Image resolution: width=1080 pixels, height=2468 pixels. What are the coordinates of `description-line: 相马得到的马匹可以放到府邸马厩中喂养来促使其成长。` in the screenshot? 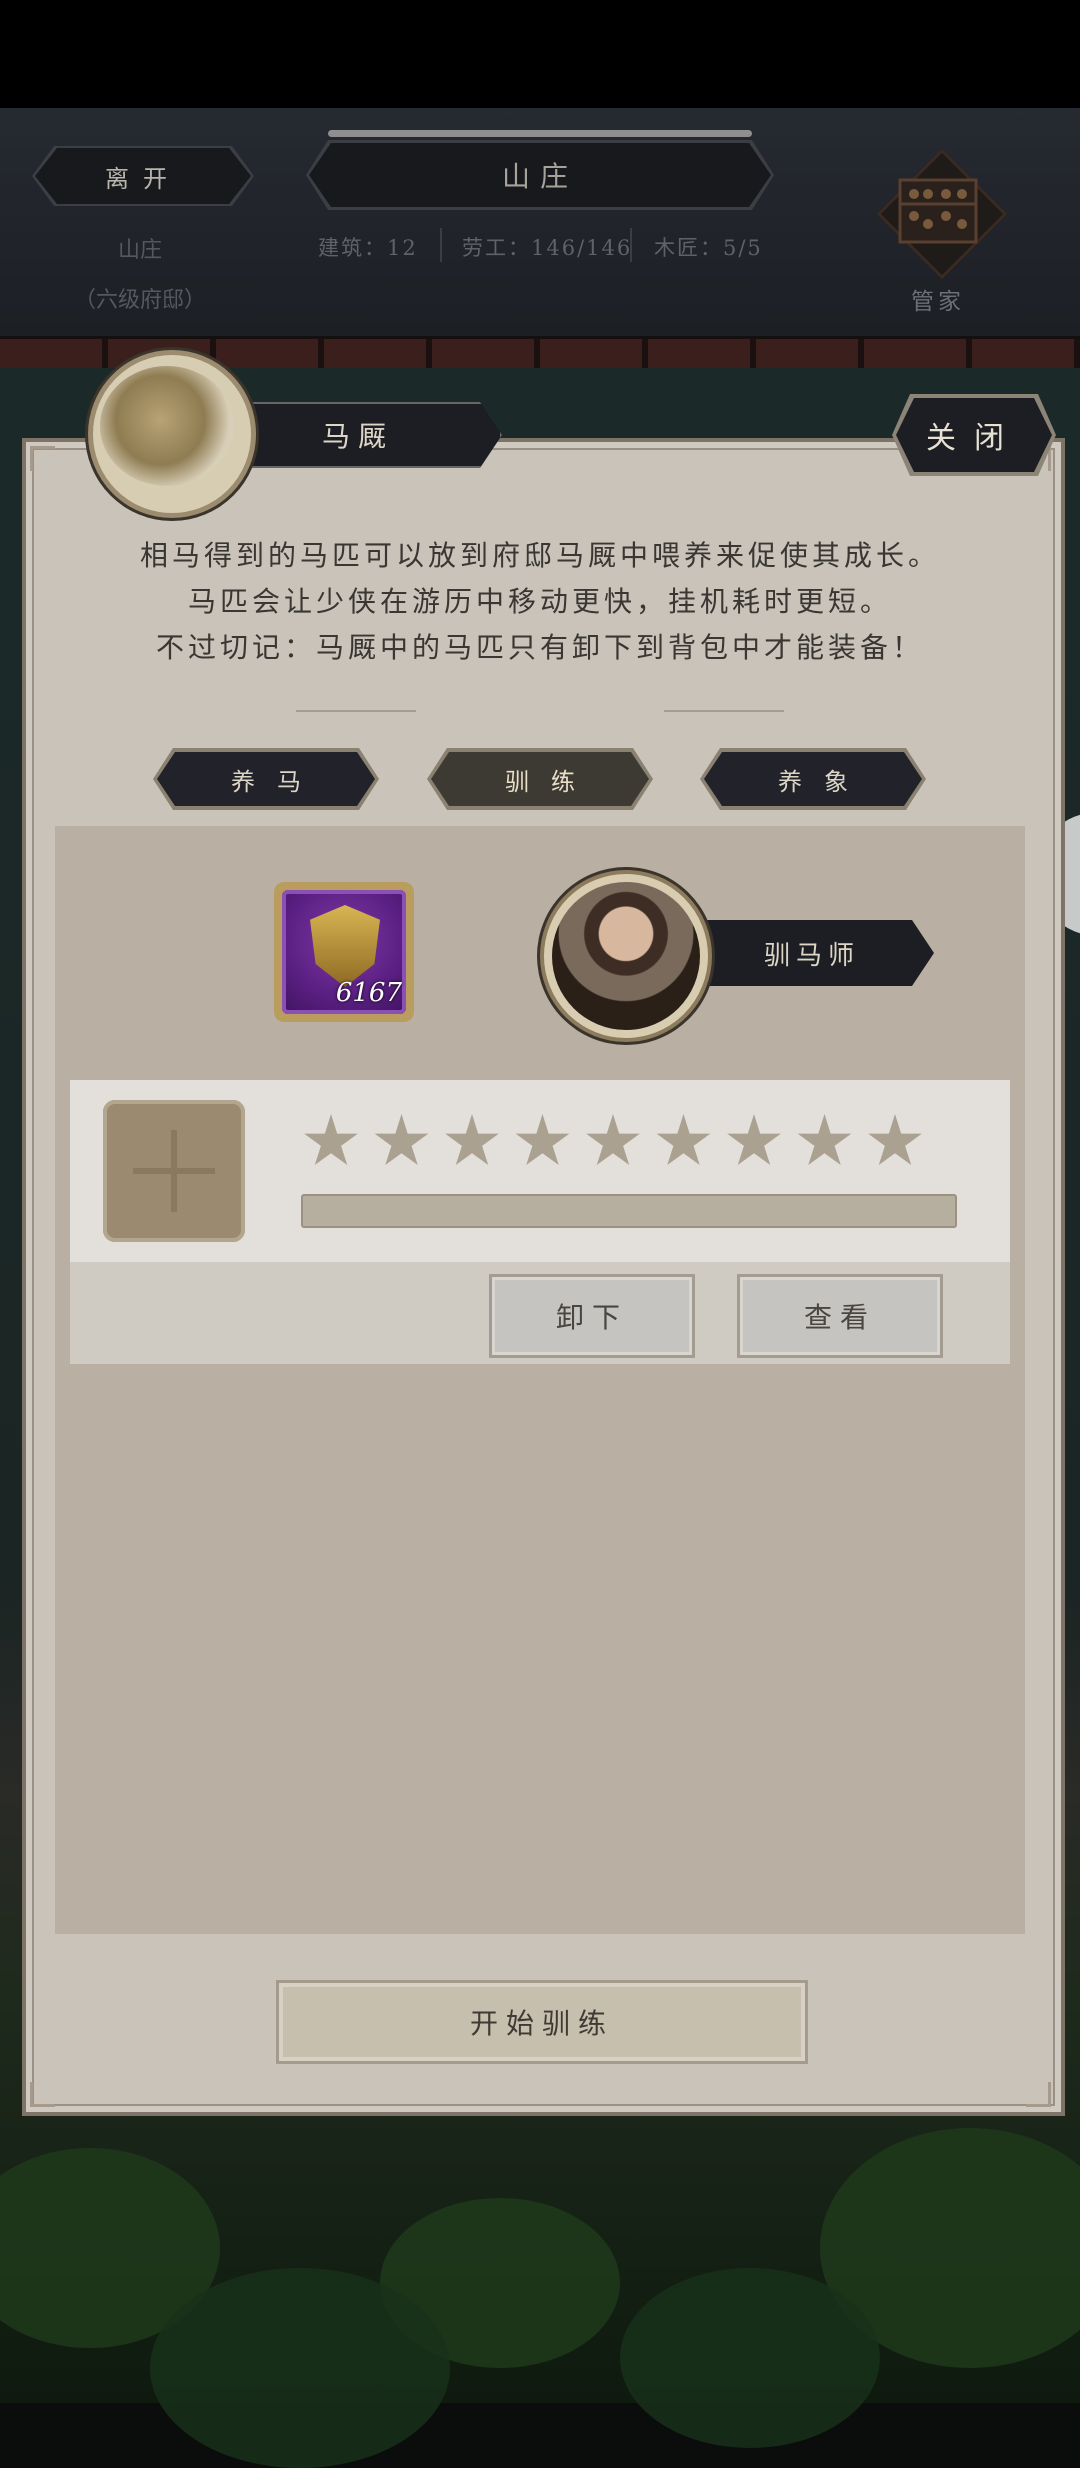 It's located at (539, 555).